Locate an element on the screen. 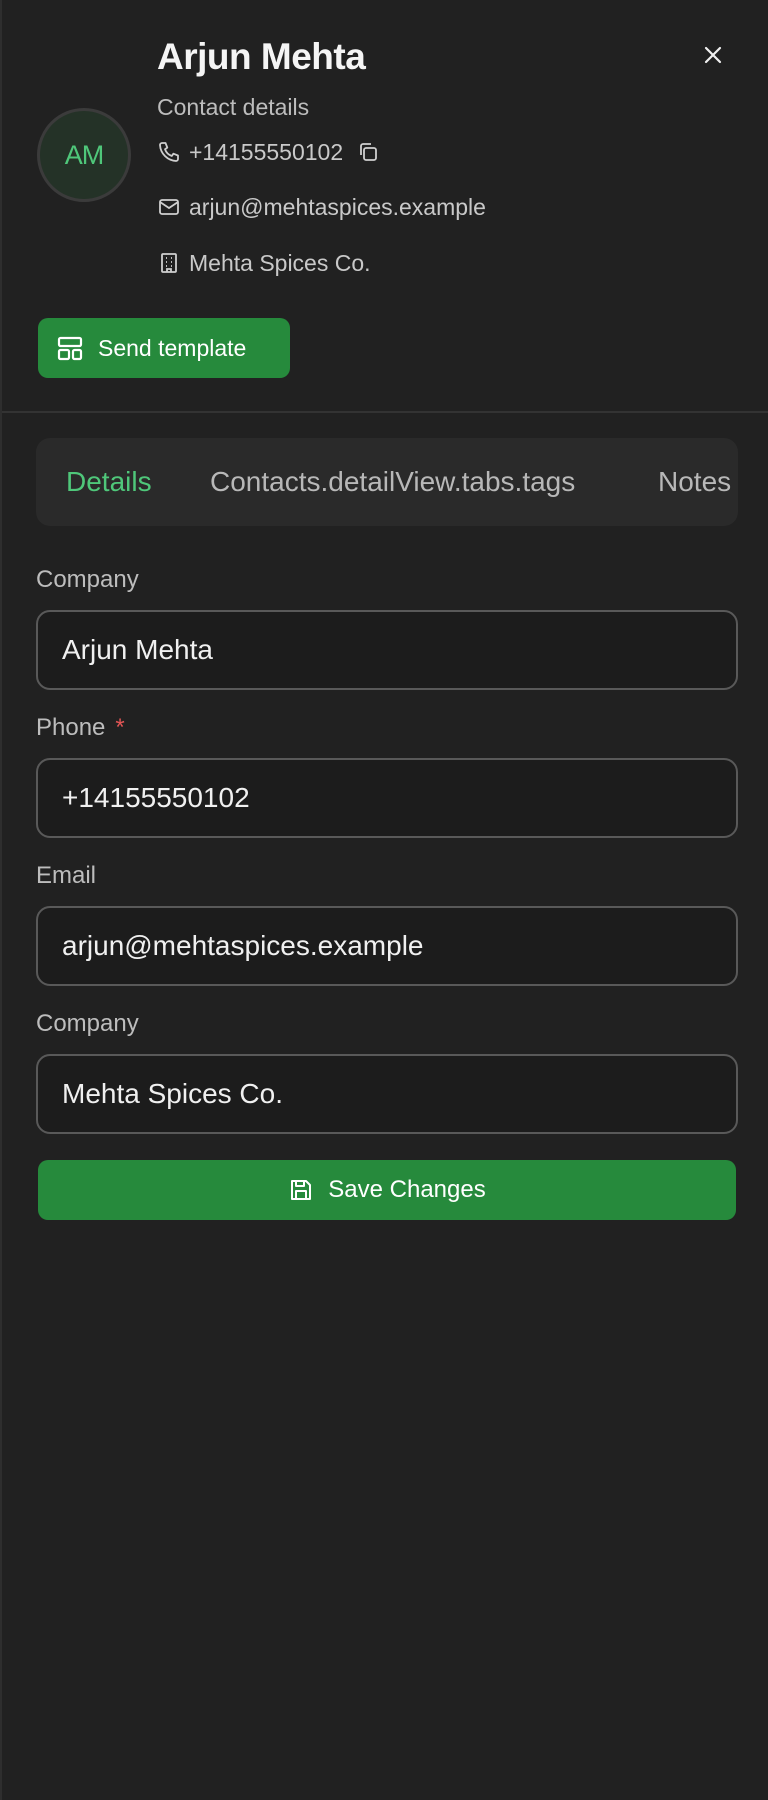 The image size is (768, 1800). company-field-label: Company is located at coordinates (87, 1024).